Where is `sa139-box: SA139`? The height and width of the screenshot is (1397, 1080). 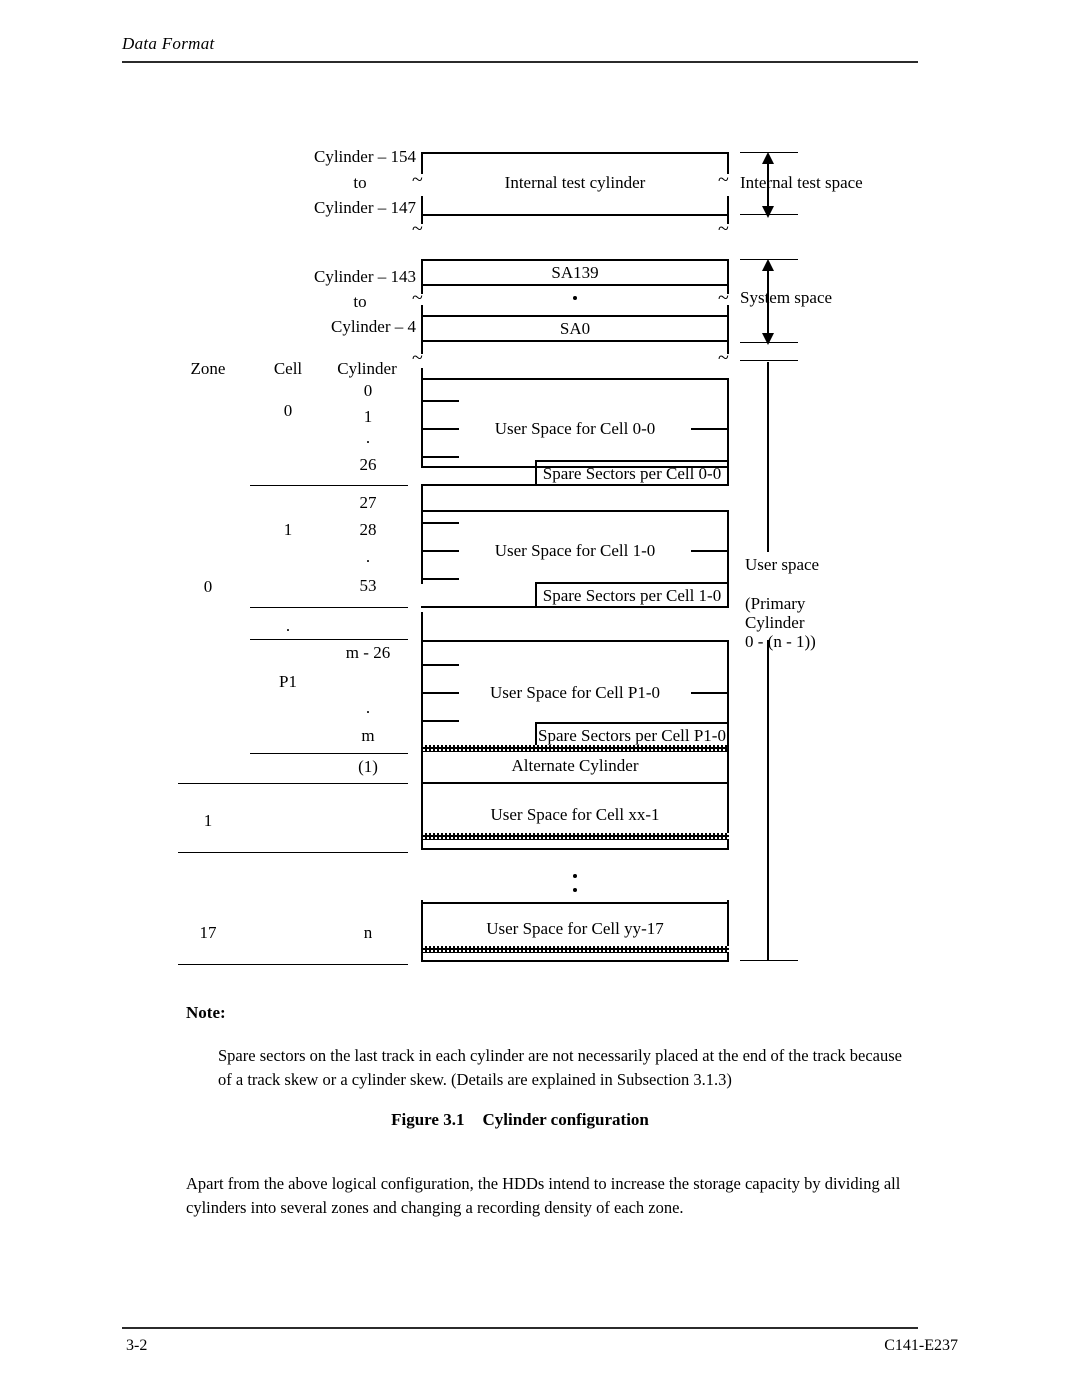
sa139-box: SA139 is located at coordinates (575, 272).